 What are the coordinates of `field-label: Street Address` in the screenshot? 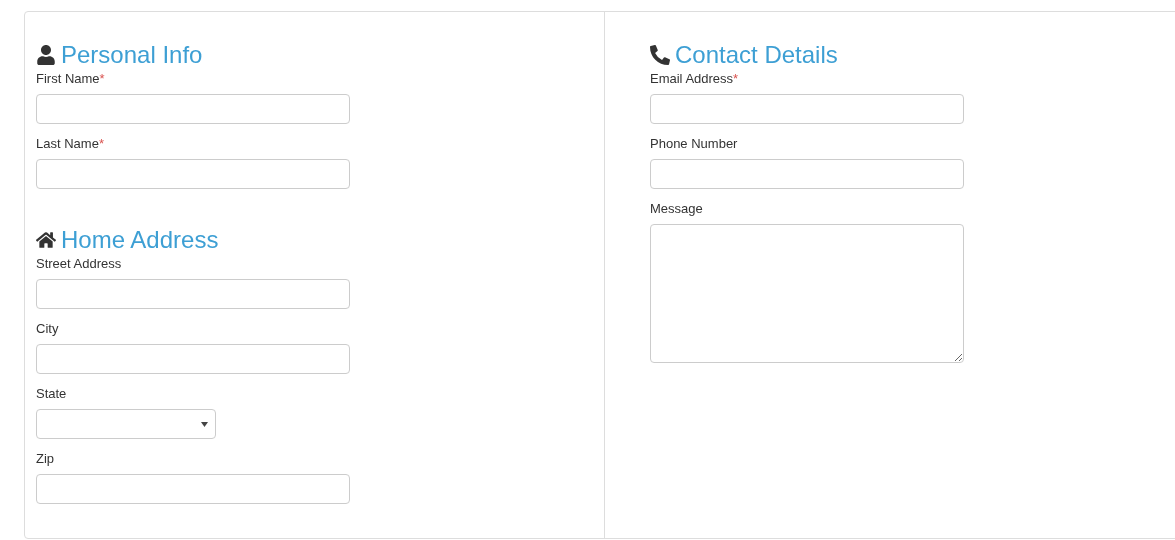 It's located at (79, 264).